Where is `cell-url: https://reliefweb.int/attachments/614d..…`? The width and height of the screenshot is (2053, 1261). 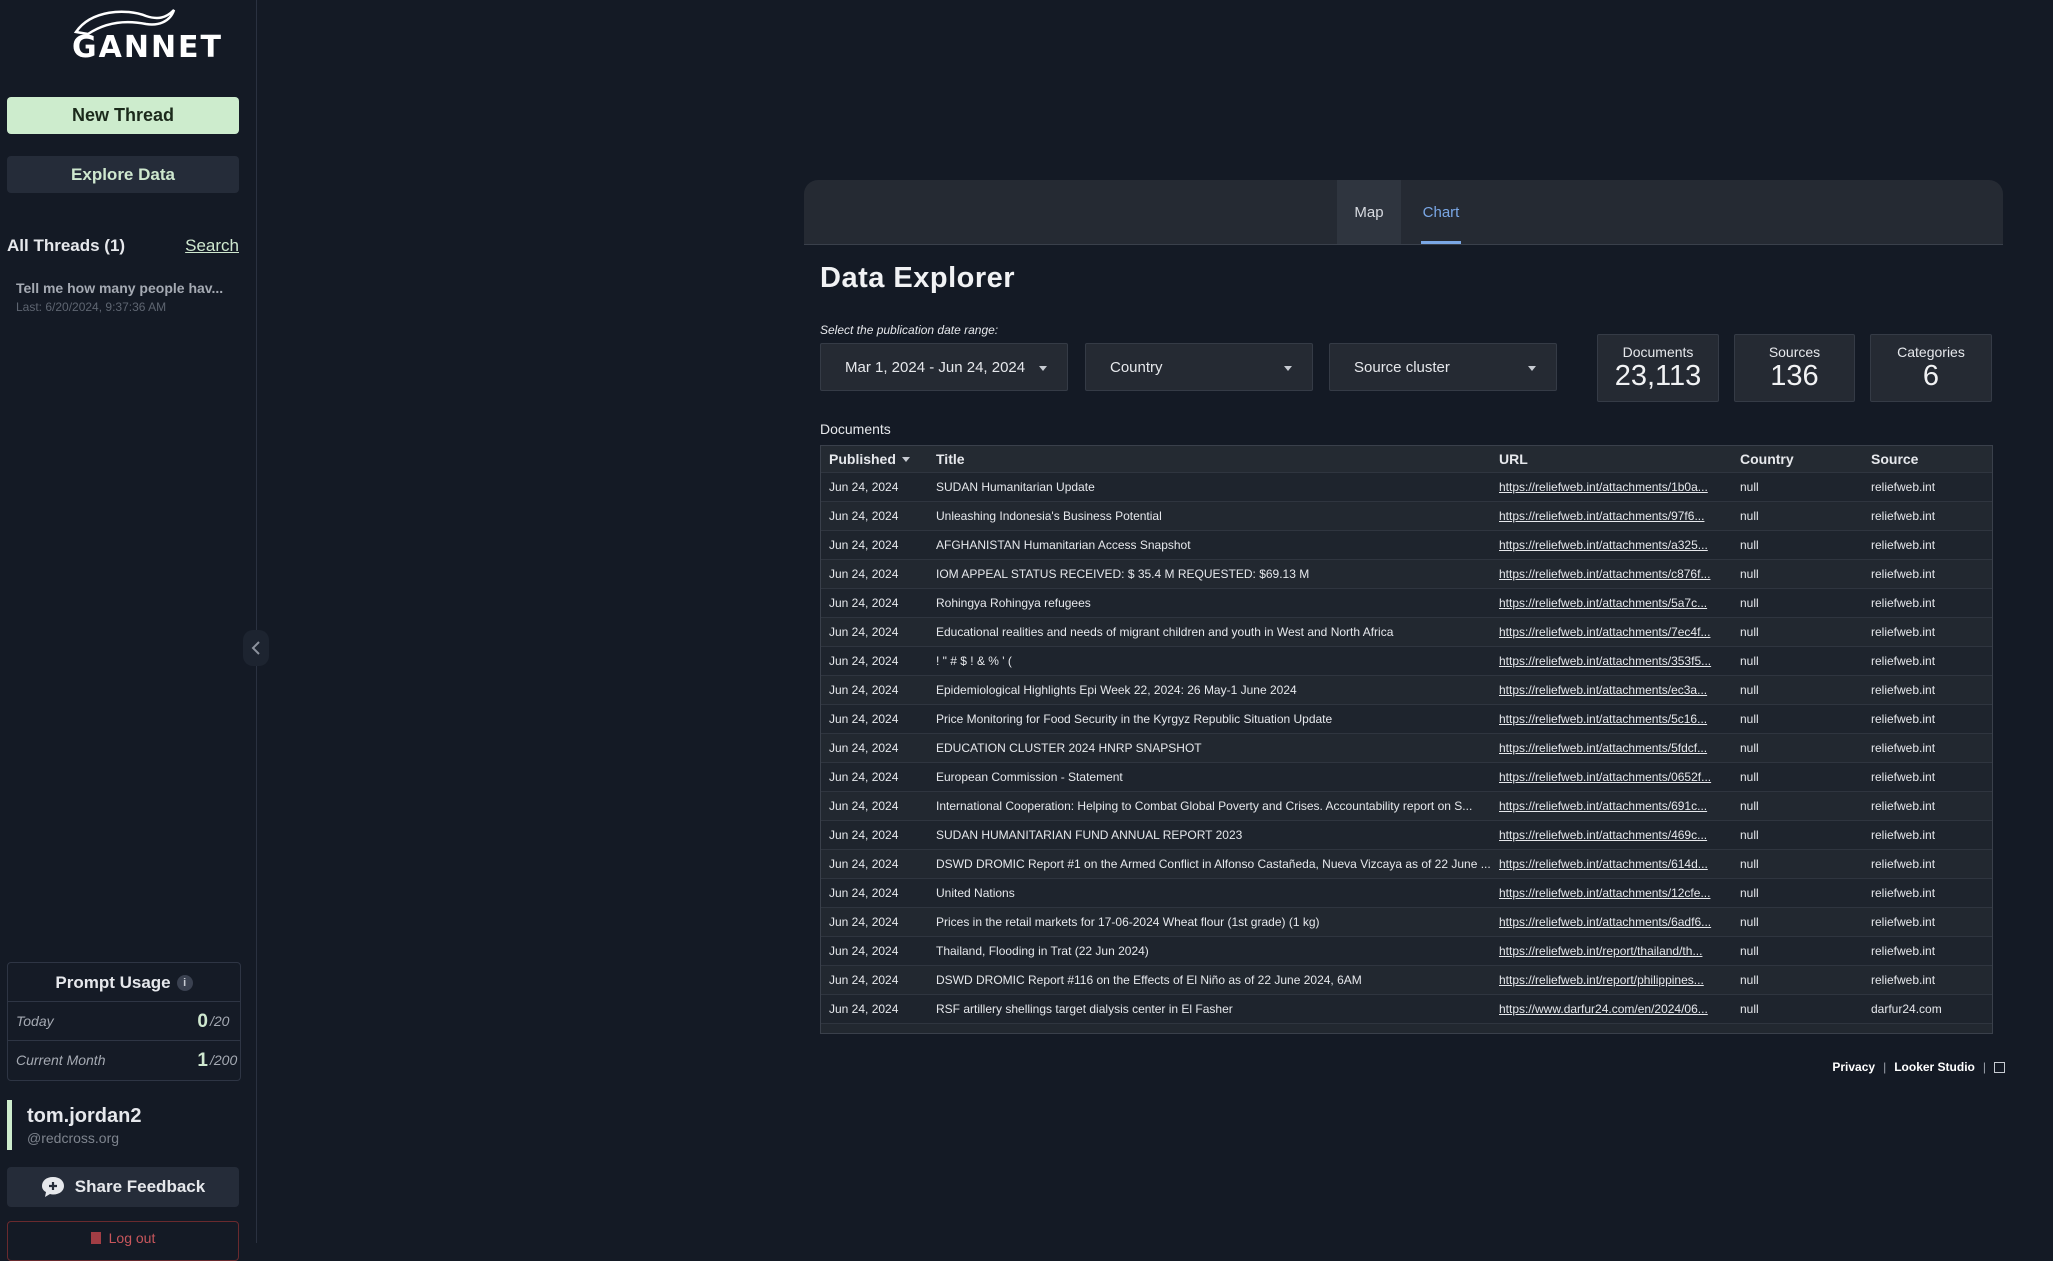
cell-url: https://reliefweb.int/attachments/614d..… is located at coordinates (1611, 864).